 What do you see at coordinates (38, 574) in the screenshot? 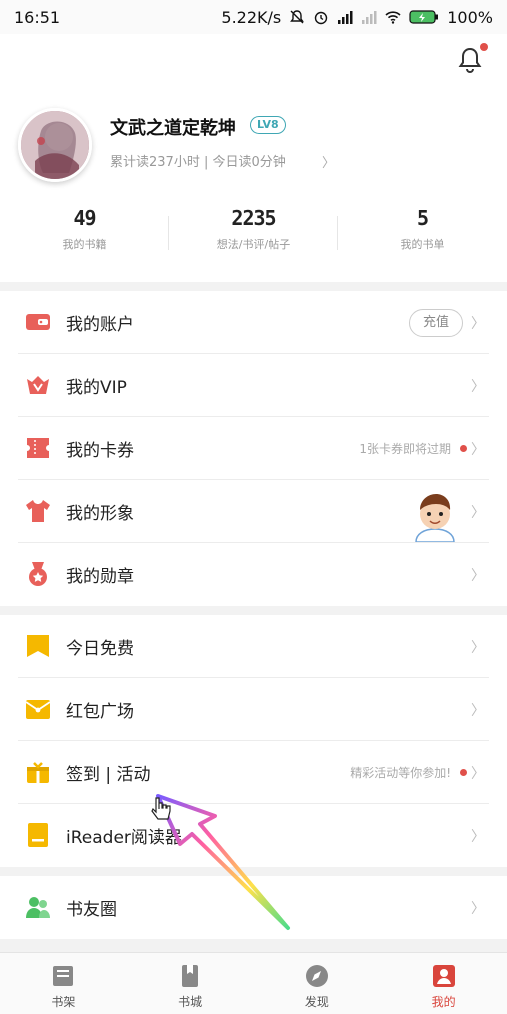
I see `medal-icon` at bounding box center [38, 574].